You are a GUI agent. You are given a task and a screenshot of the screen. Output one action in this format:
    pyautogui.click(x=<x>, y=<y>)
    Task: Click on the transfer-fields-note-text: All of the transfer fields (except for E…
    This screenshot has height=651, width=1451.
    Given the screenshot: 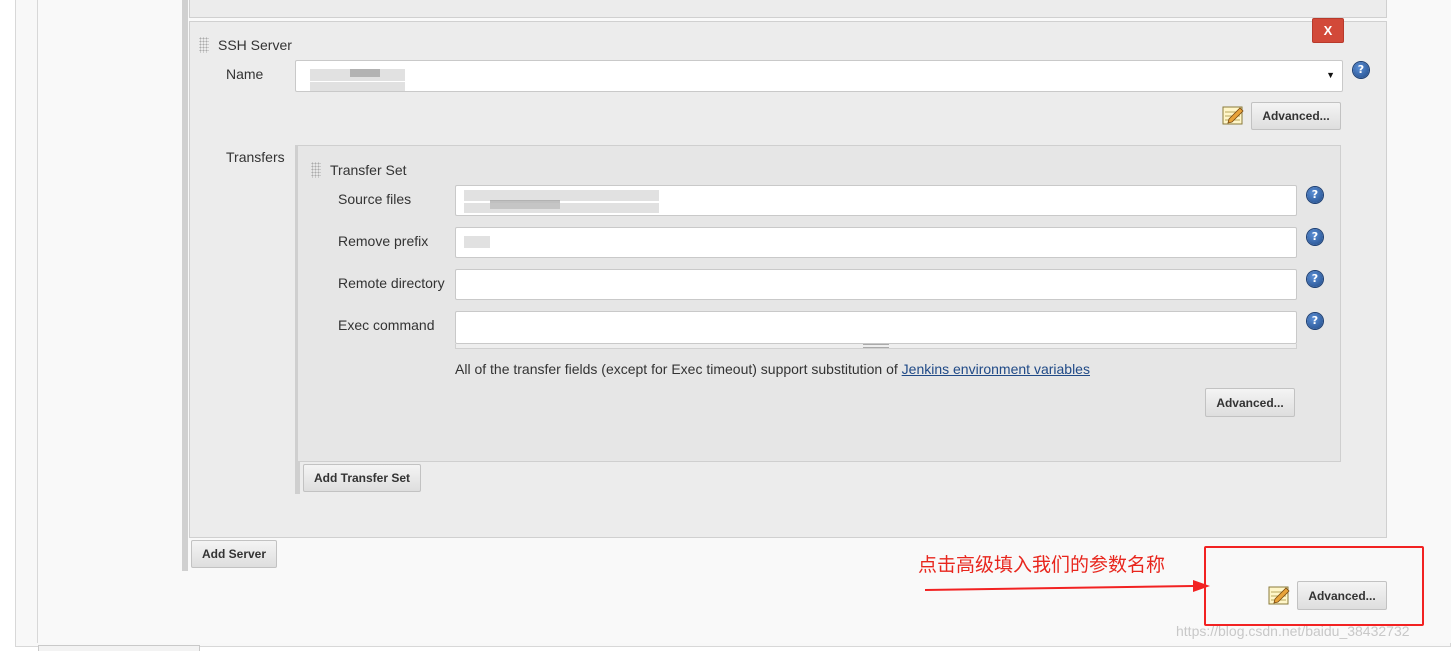 What is the action you would take?
    pyautogui.click(x=678, y=369)
    